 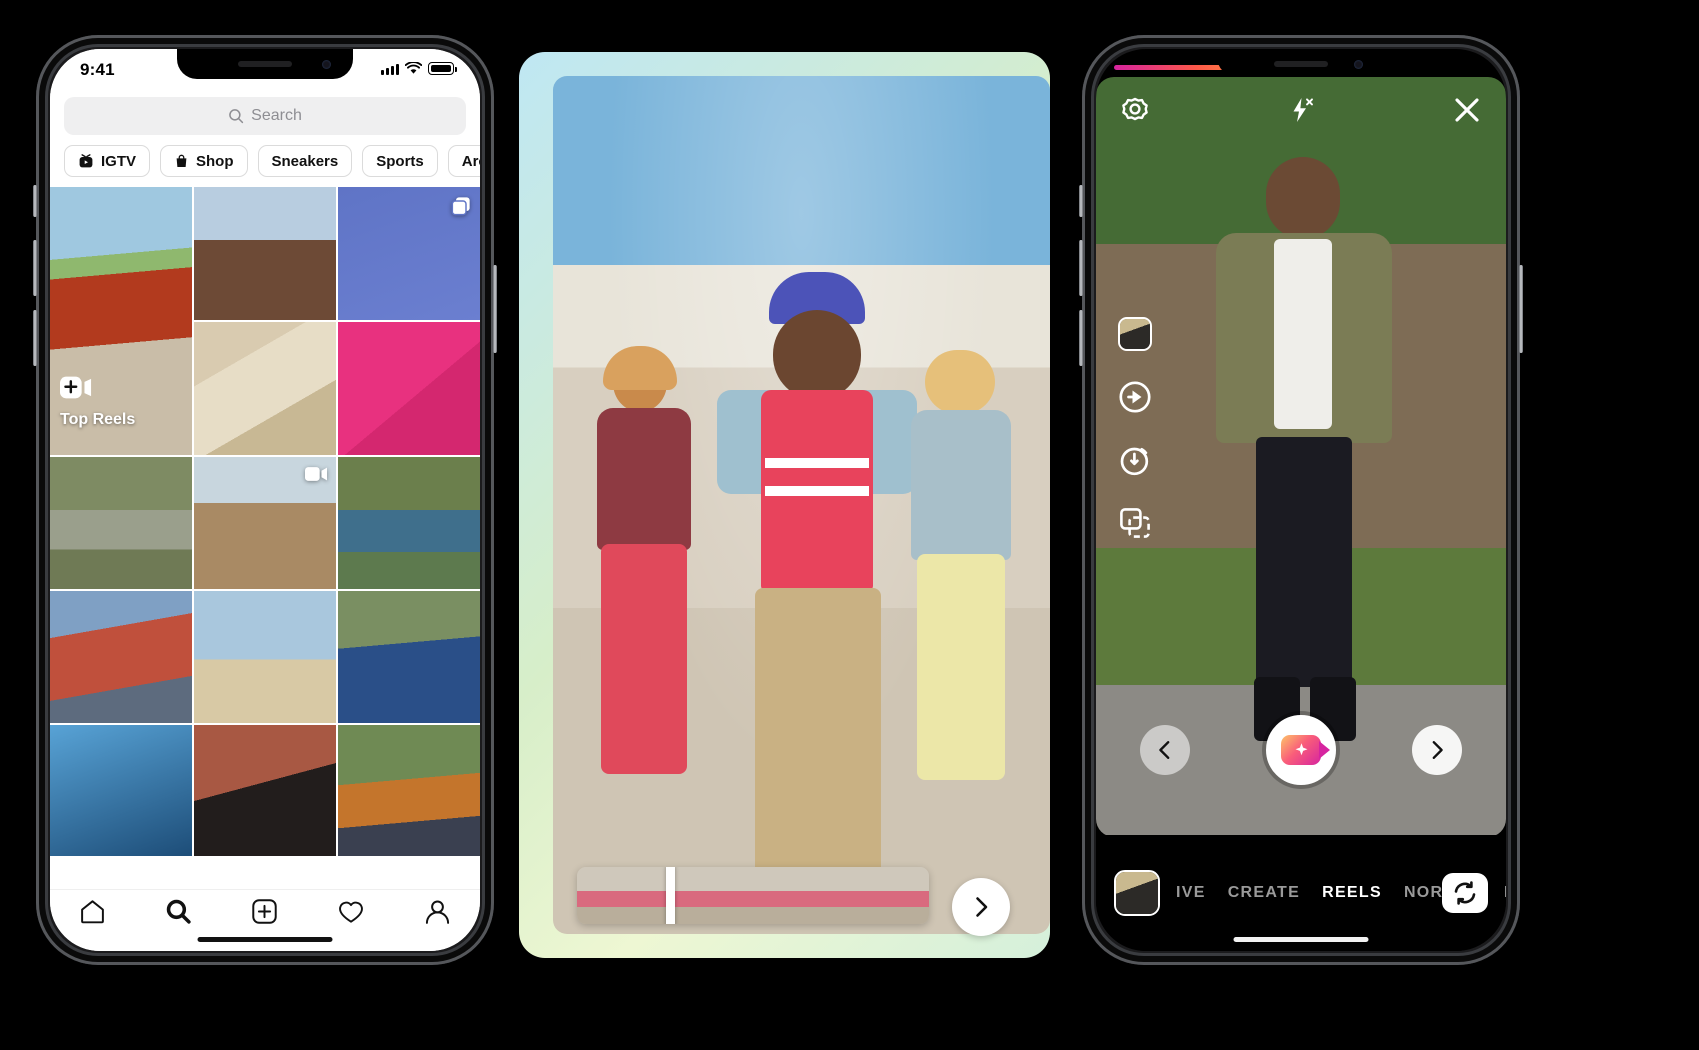 What do you see at coordinates (965, 567) in the screenshot?
I see `dancer-right` at bounding box center [965, 567].